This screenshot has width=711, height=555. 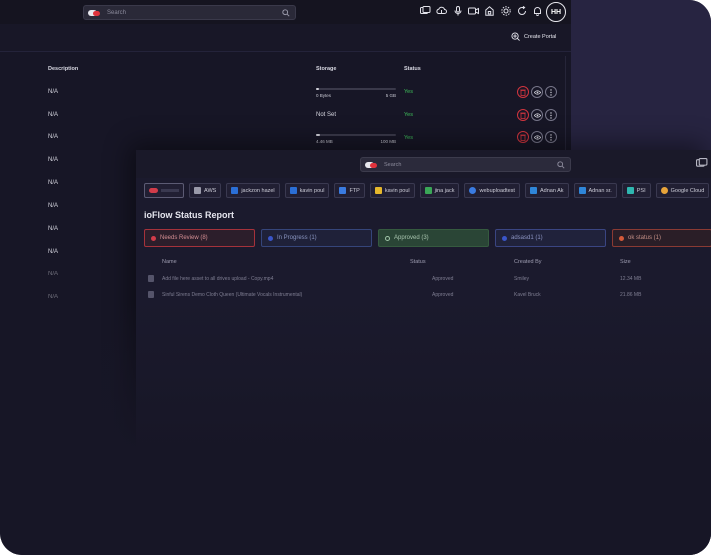 What do you see at coordinates (645, 238) in the screenshot?
I see `status-card-label: ok status (1)` at bounding box center [645, 238].